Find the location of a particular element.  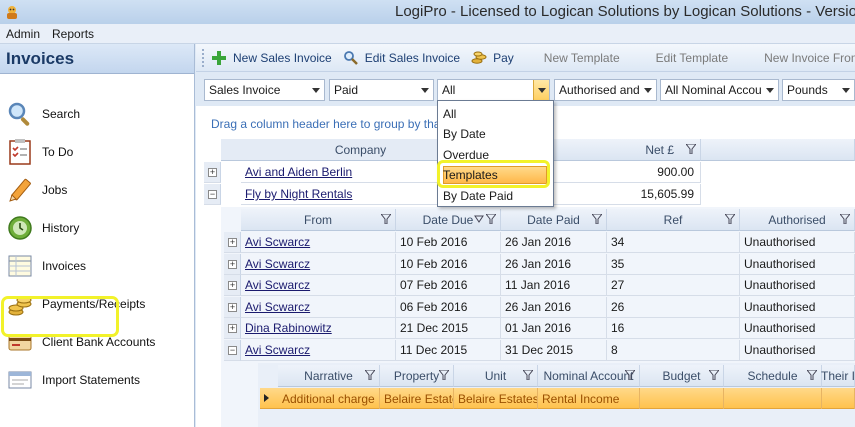

authorisation-value: Authorised and is located at coordinates (599, 90).